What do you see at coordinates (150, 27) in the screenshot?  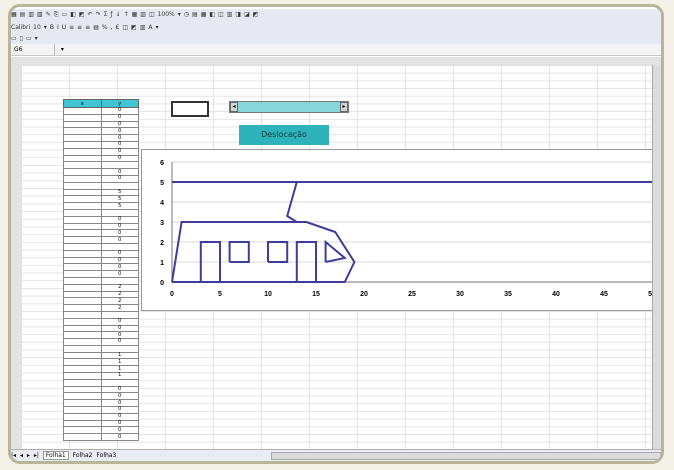 I see `format-button-16: A` at bounding box center [150, 27].